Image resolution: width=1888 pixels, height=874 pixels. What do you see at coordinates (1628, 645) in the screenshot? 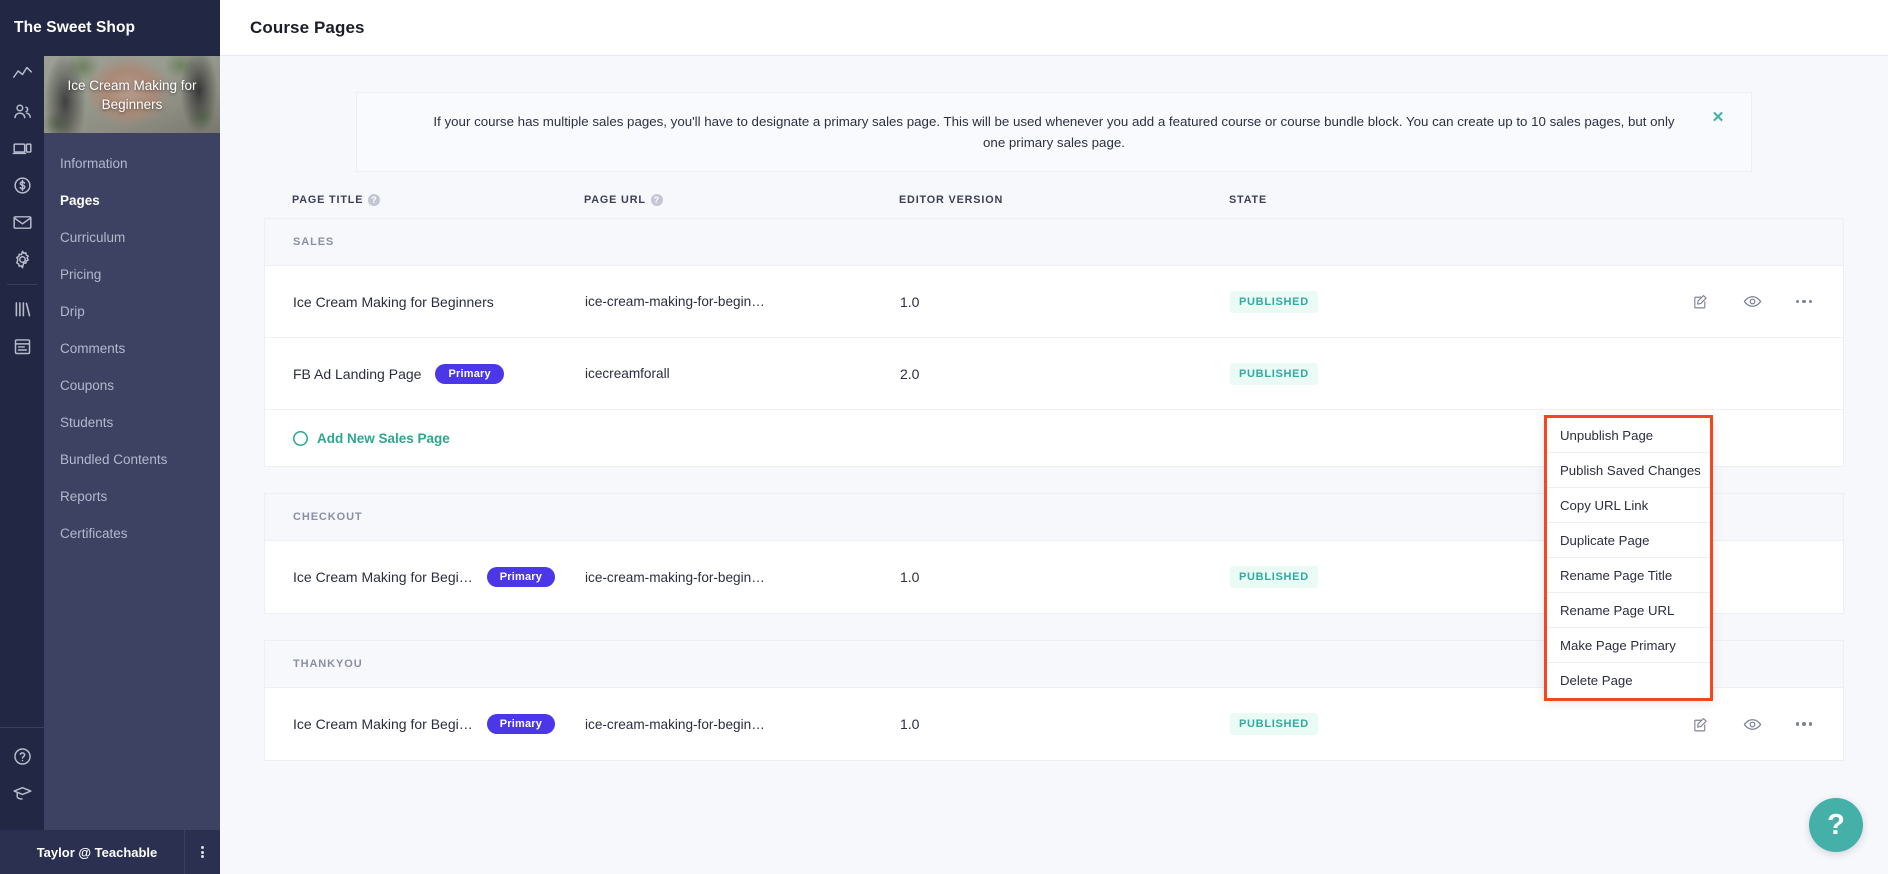
I see `menu-item-make-page-primary: Make Page Primary` at bounding box center [1628, 645].